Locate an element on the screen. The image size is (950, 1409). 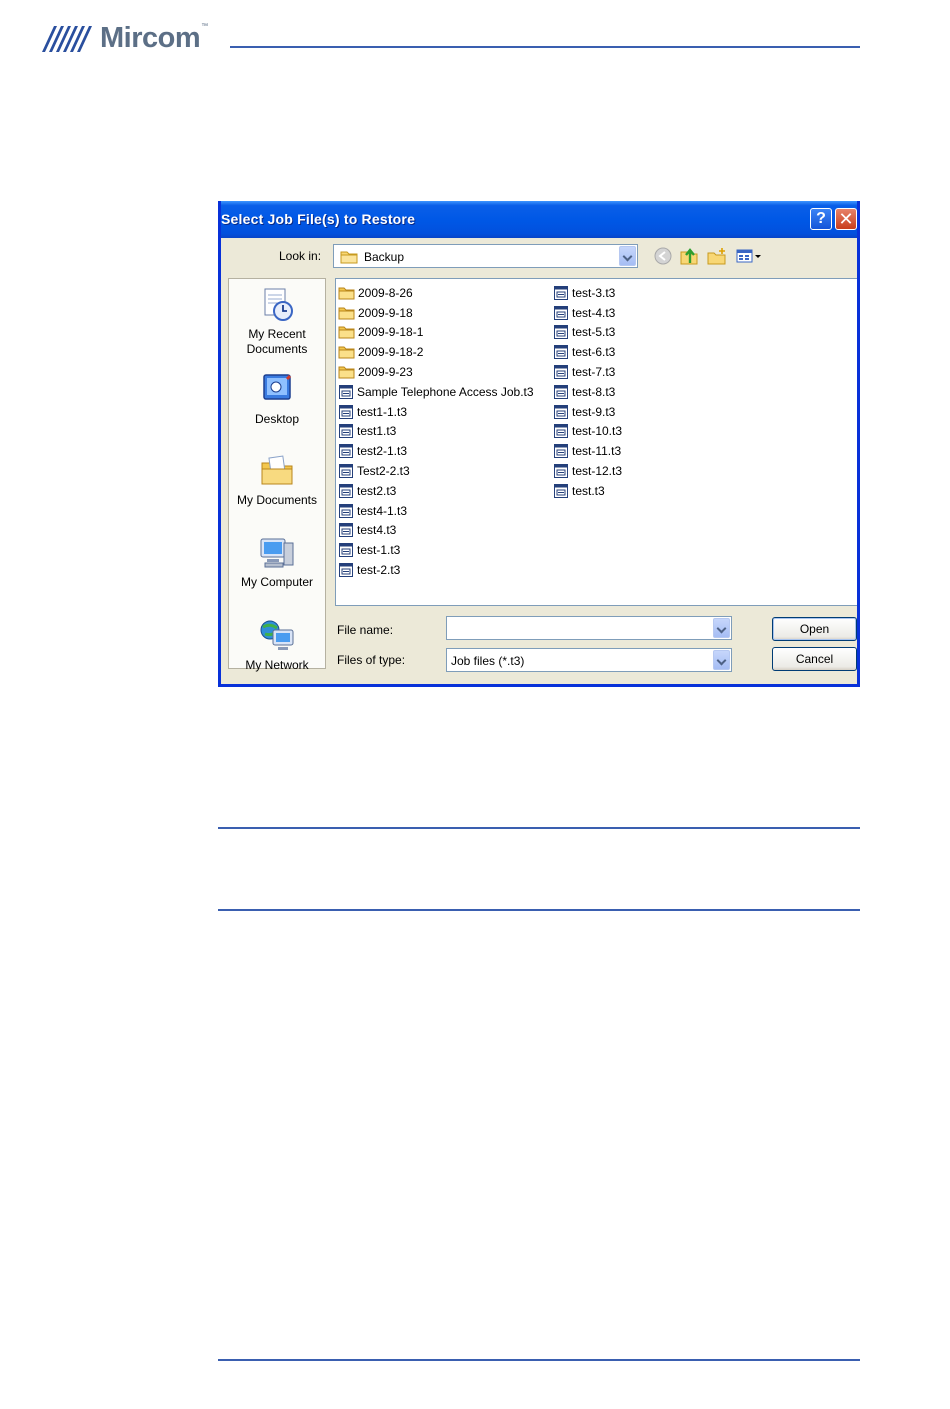
file-list-item: test-10.t3 is located at coordinates (587, 432).